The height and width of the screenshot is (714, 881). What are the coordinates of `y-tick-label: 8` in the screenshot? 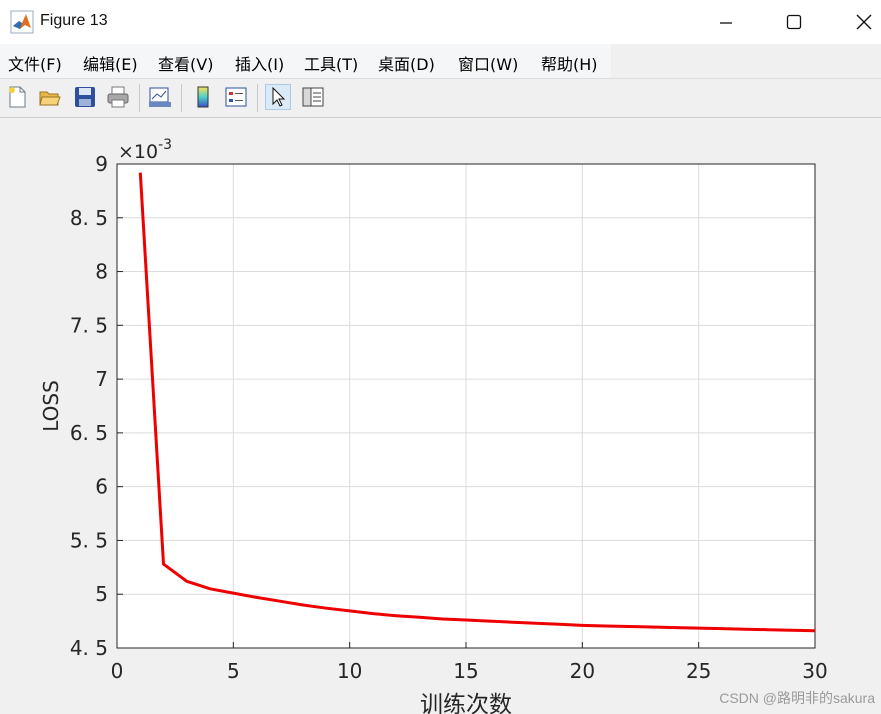 It's located at (101, 272).